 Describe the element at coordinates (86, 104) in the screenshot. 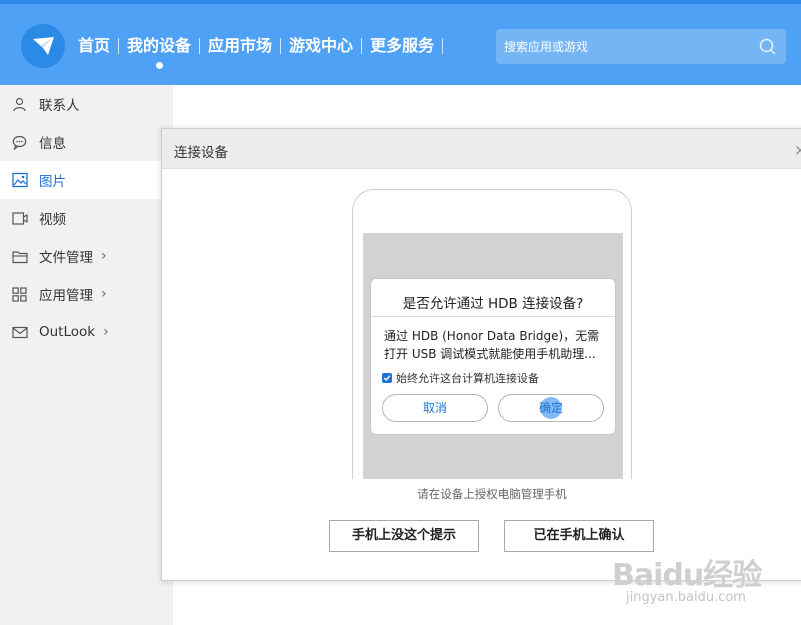

I see `sidebar-item-contacts: 联系人` at that location.